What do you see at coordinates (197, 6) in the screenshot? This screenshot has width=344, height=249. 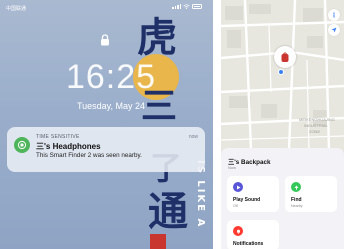 I see `battery-icon` at bounding box center [197, 6].